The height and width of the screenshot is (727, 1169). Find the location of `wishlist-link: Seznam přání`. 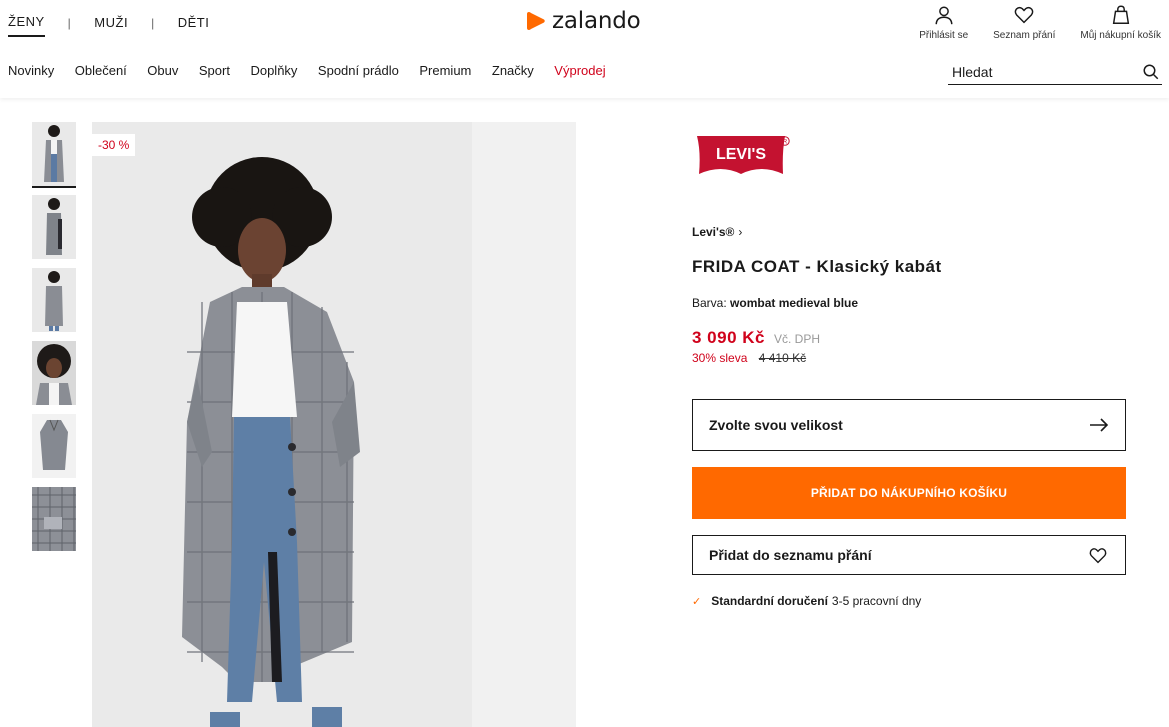

wishlist-link: Seznam přání is located at coordinates (1024, 22).